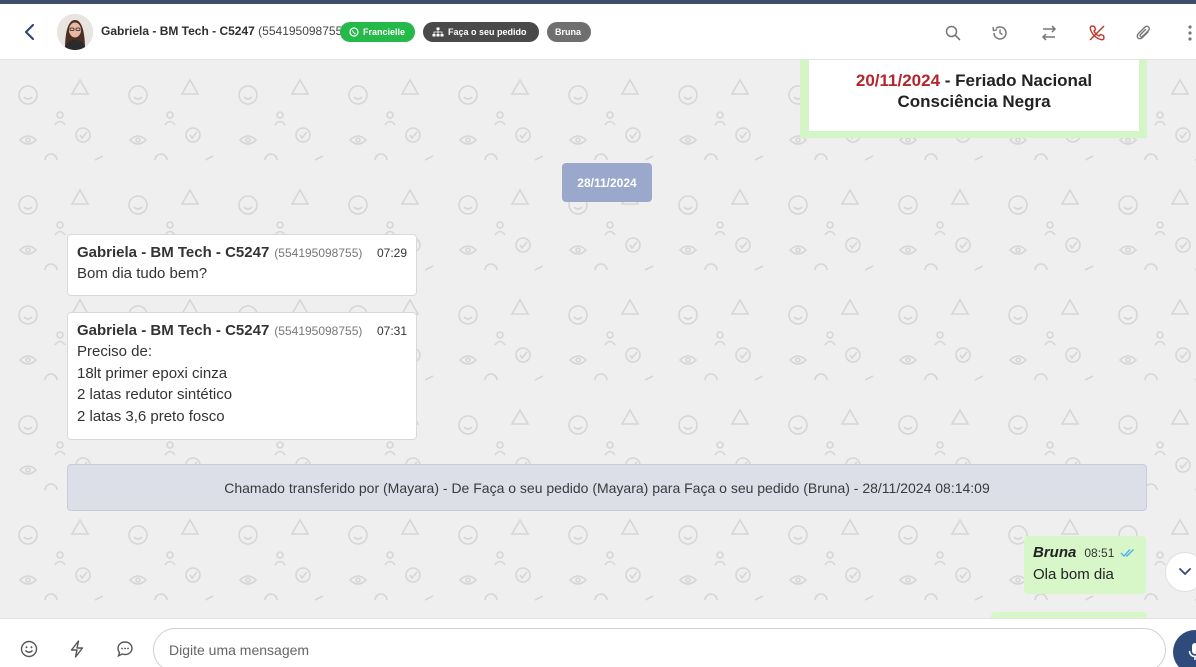  I want to click on message-composer, so click(598, 642).